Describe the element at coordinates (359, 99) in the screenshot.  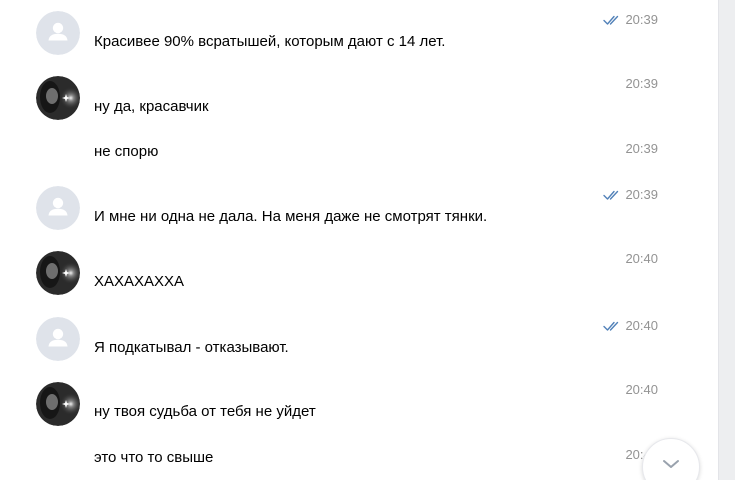
I see `message-item: ну да, красавчик 20:39` at that location.